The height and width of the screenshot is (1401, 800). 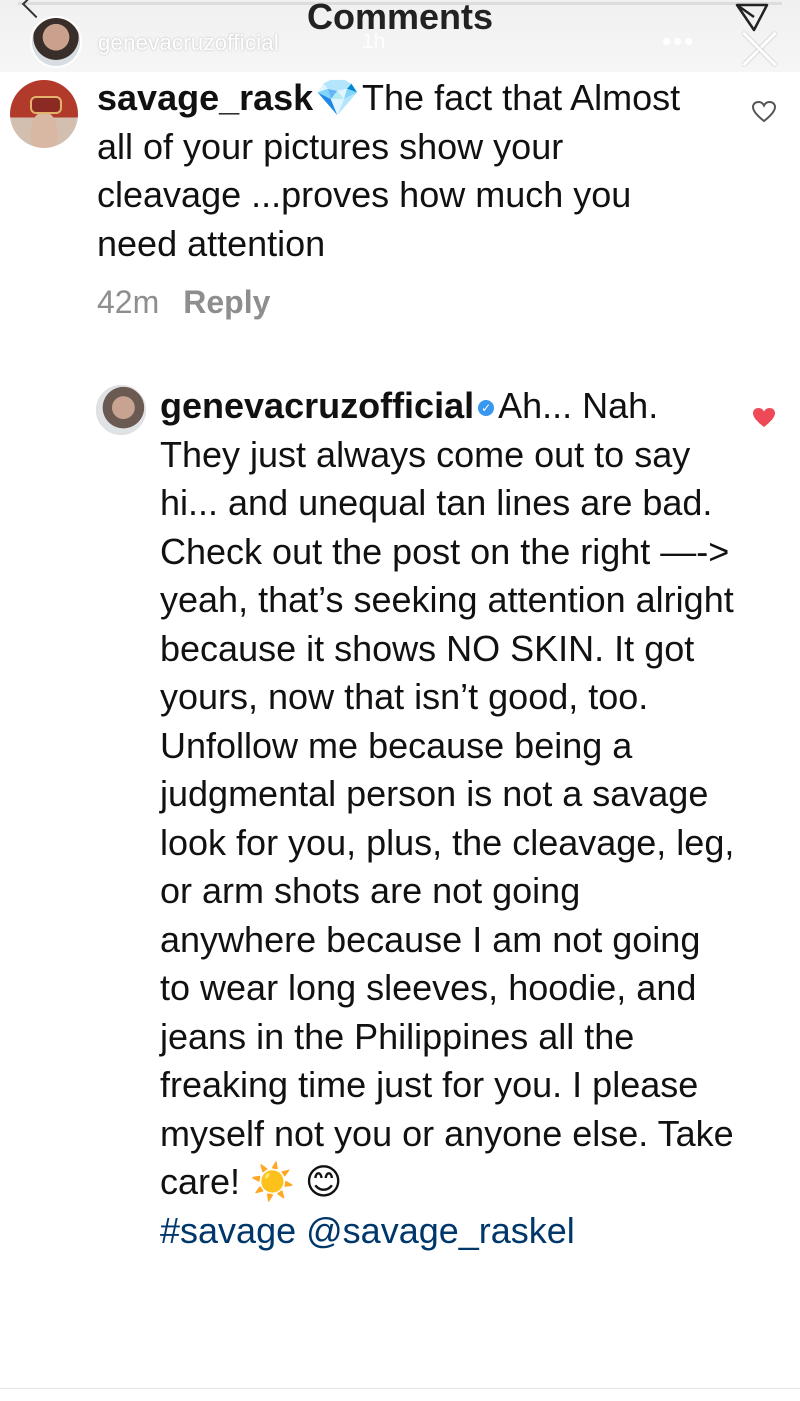 I want to click on comment-time: 42m, so click(x=128, y=302).